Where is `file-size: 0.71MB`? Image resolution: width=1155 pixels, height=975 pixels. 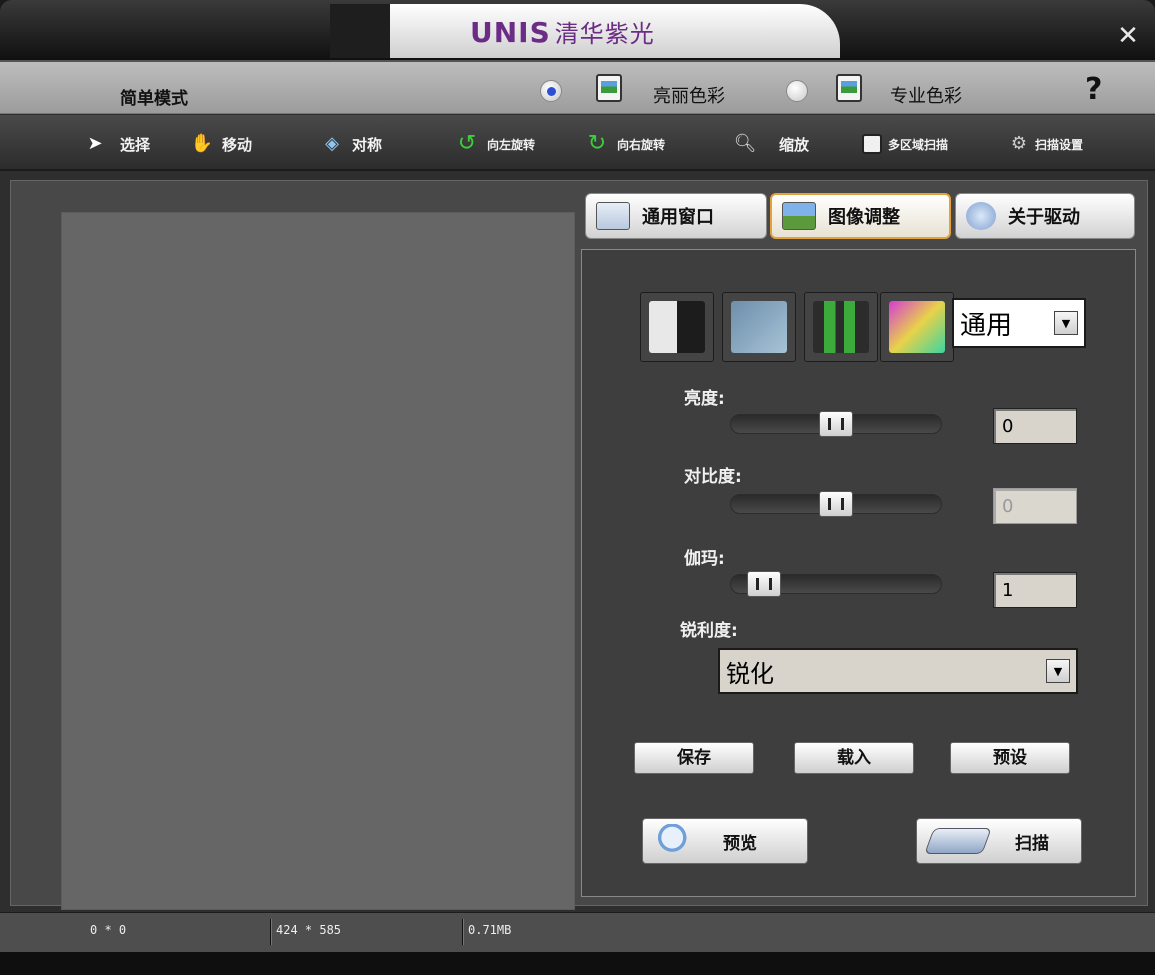
file-size: 0.71MB is located at coordinates (490, 930).